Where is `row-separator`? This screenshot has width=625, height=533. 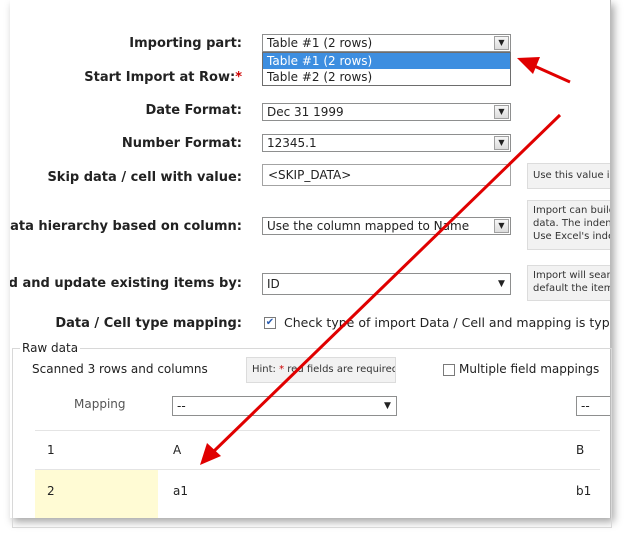 row-separator is located at coordinates (317, 430).